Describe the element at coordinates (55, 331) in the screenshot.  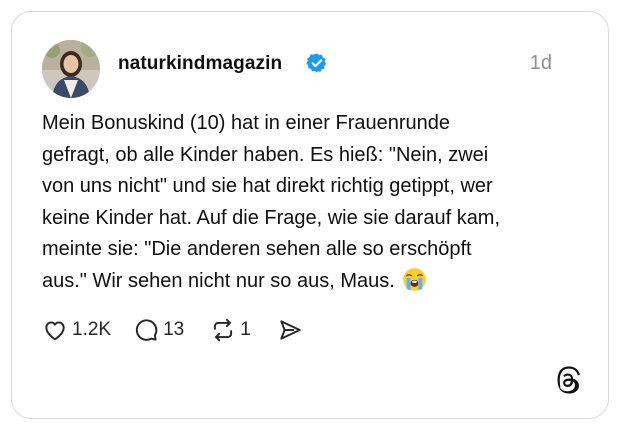
I see `heart-icon` at that location.